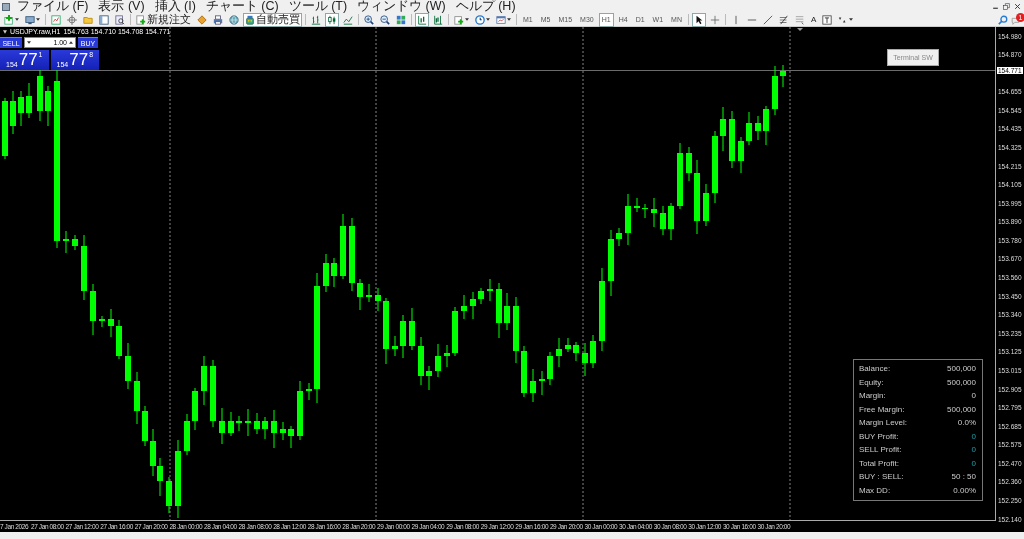  Describe the element at coordinates (966, 423) in the screenshot. I see `account-value: 0.0%` at that location.